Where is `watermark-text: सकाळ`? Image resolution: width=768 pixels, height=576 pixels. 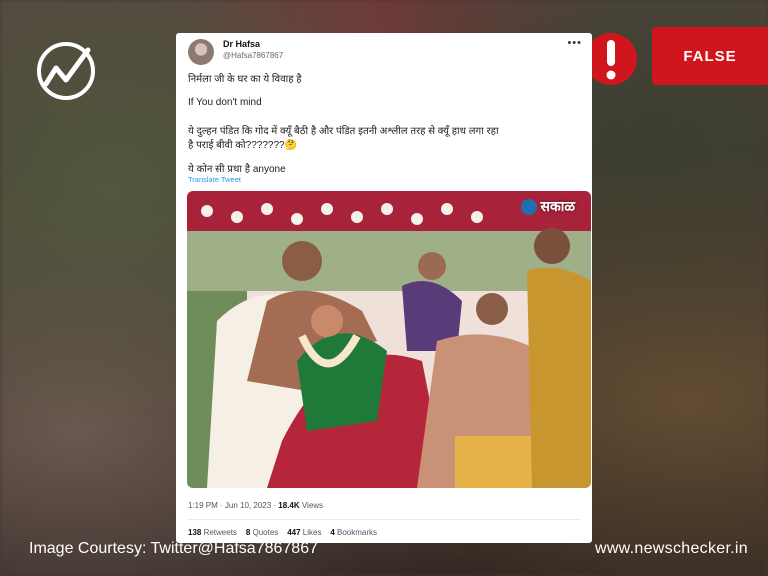
watermark-text: सकाळ is located at coordinates (557, 206).